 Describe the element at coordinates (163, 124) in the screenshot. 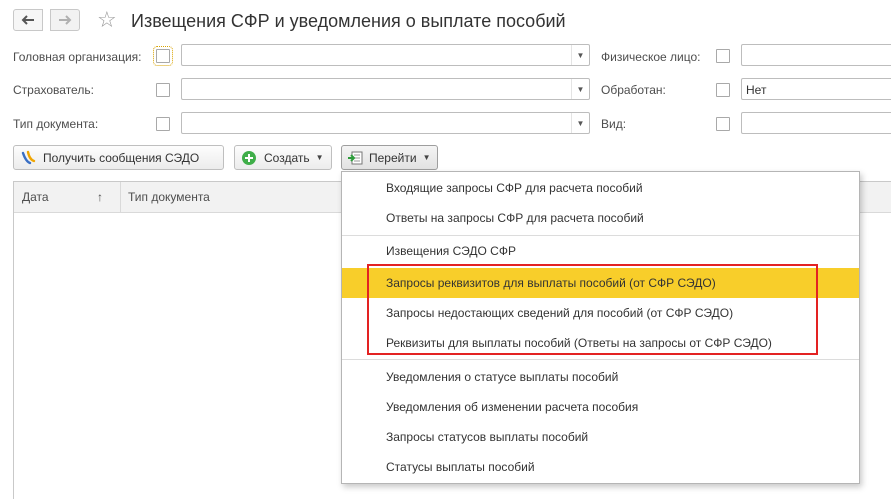

I see `doc-type-checkbox` at that location.